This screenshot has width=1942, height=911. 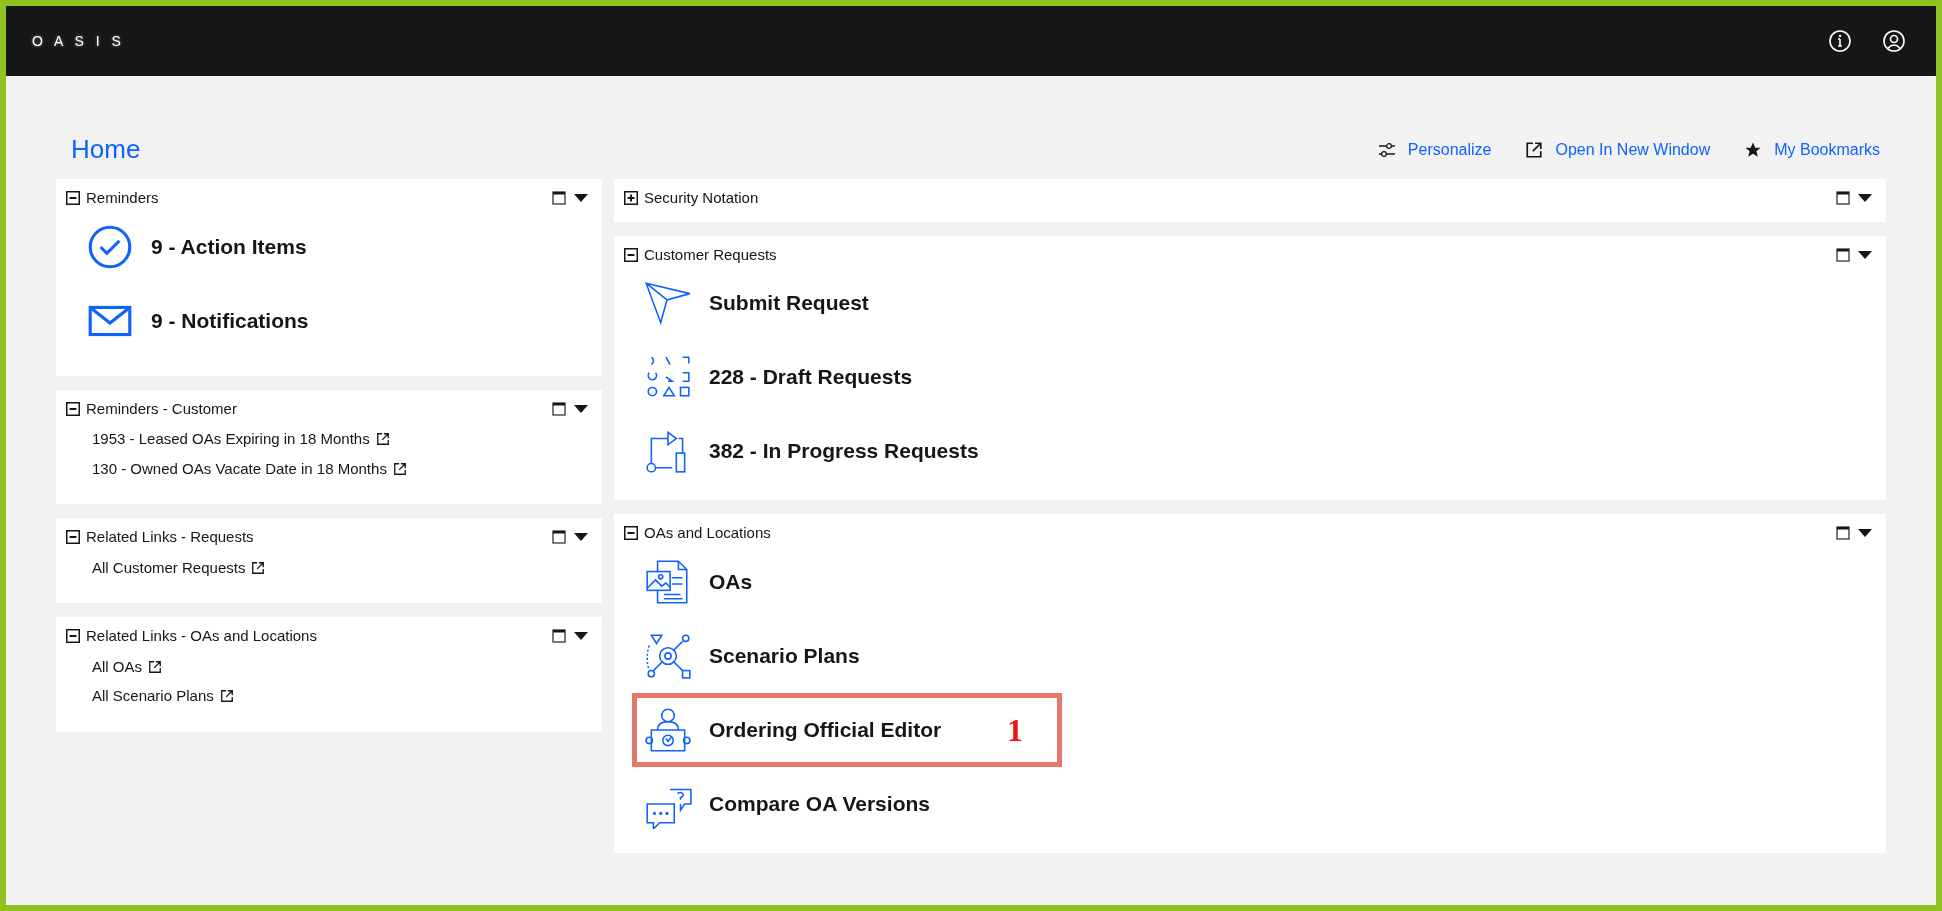 I want to click on page-title: Home, so click(x=105, y=149).